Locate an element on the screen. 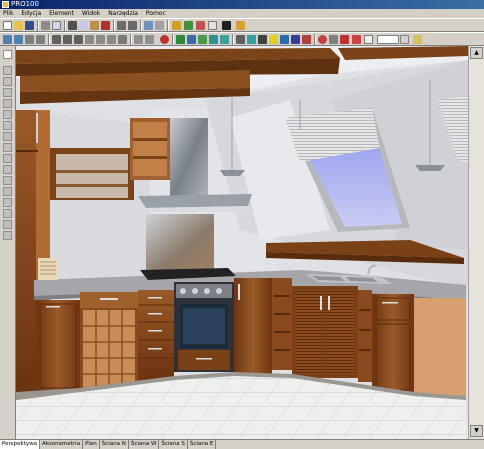  open-folder-icon is located at coordinates (18, 25).